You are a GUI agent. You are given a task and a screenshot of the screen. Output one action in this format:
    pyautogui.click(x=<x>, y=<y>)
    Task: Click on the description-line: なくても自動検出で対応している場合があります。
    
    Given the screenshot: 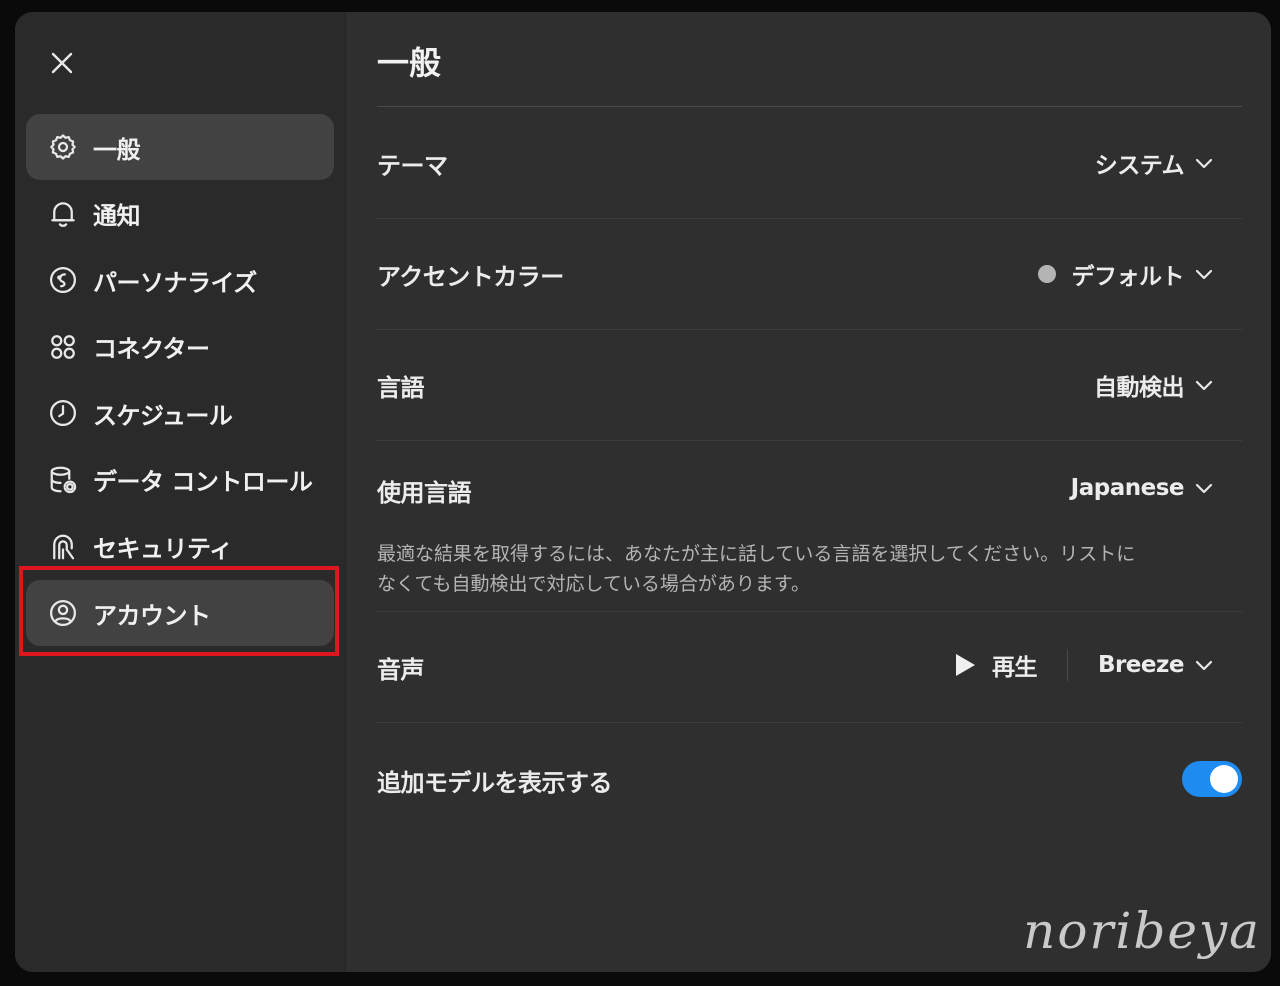 What is the action you would take?
    pyautogui.click(x=594, y=584)
    